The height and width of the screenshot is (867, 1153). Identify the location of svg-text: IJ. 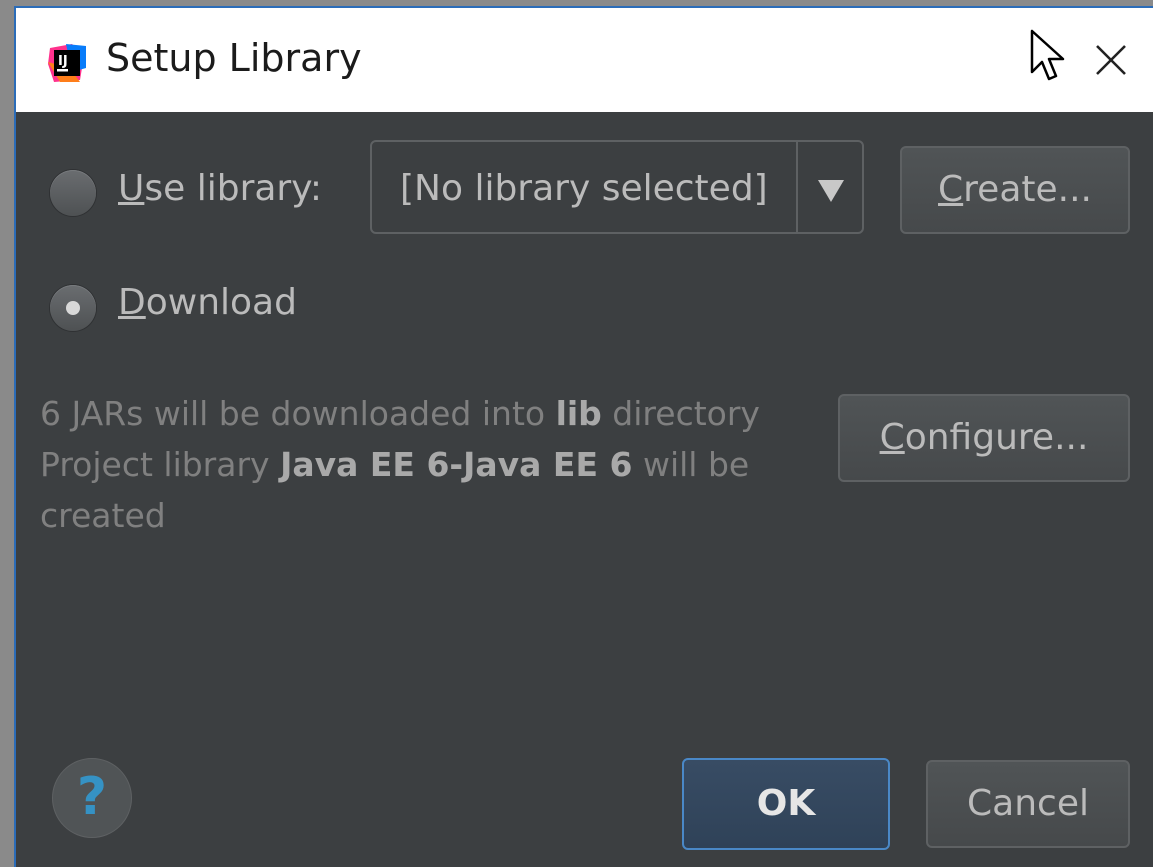
(63, 61).